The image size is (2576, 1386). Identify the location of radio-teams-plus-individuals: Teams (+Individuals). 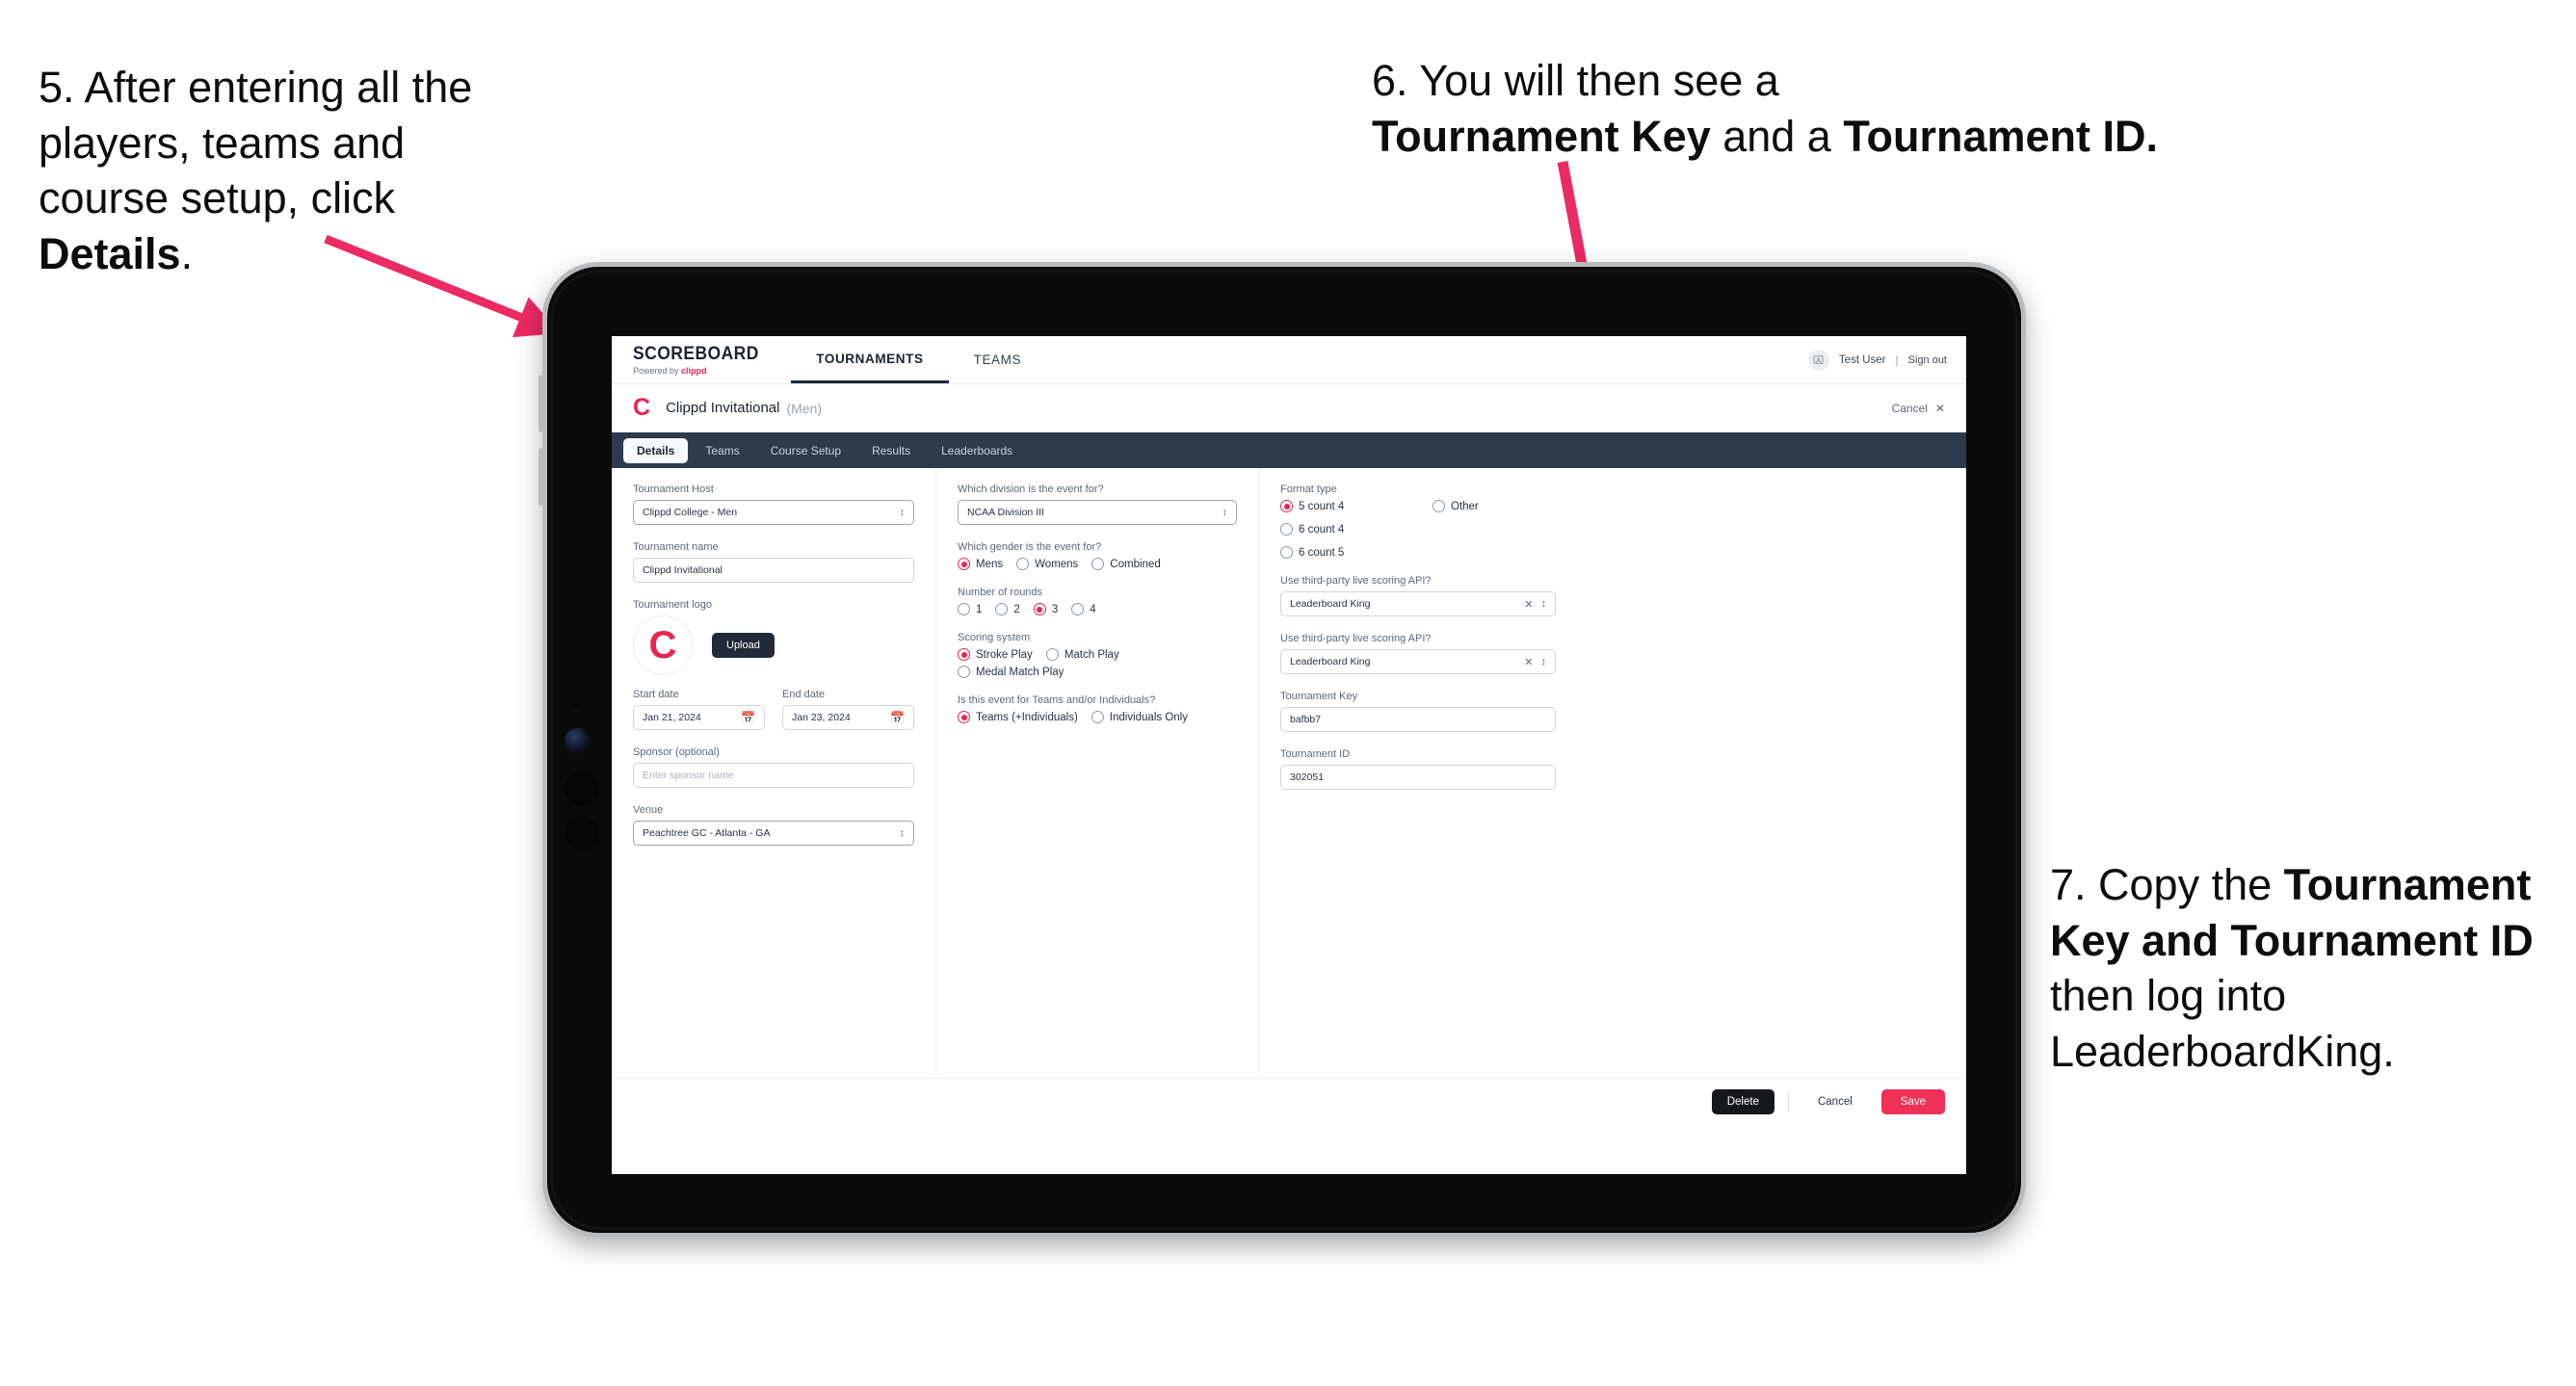
(1018, 717).